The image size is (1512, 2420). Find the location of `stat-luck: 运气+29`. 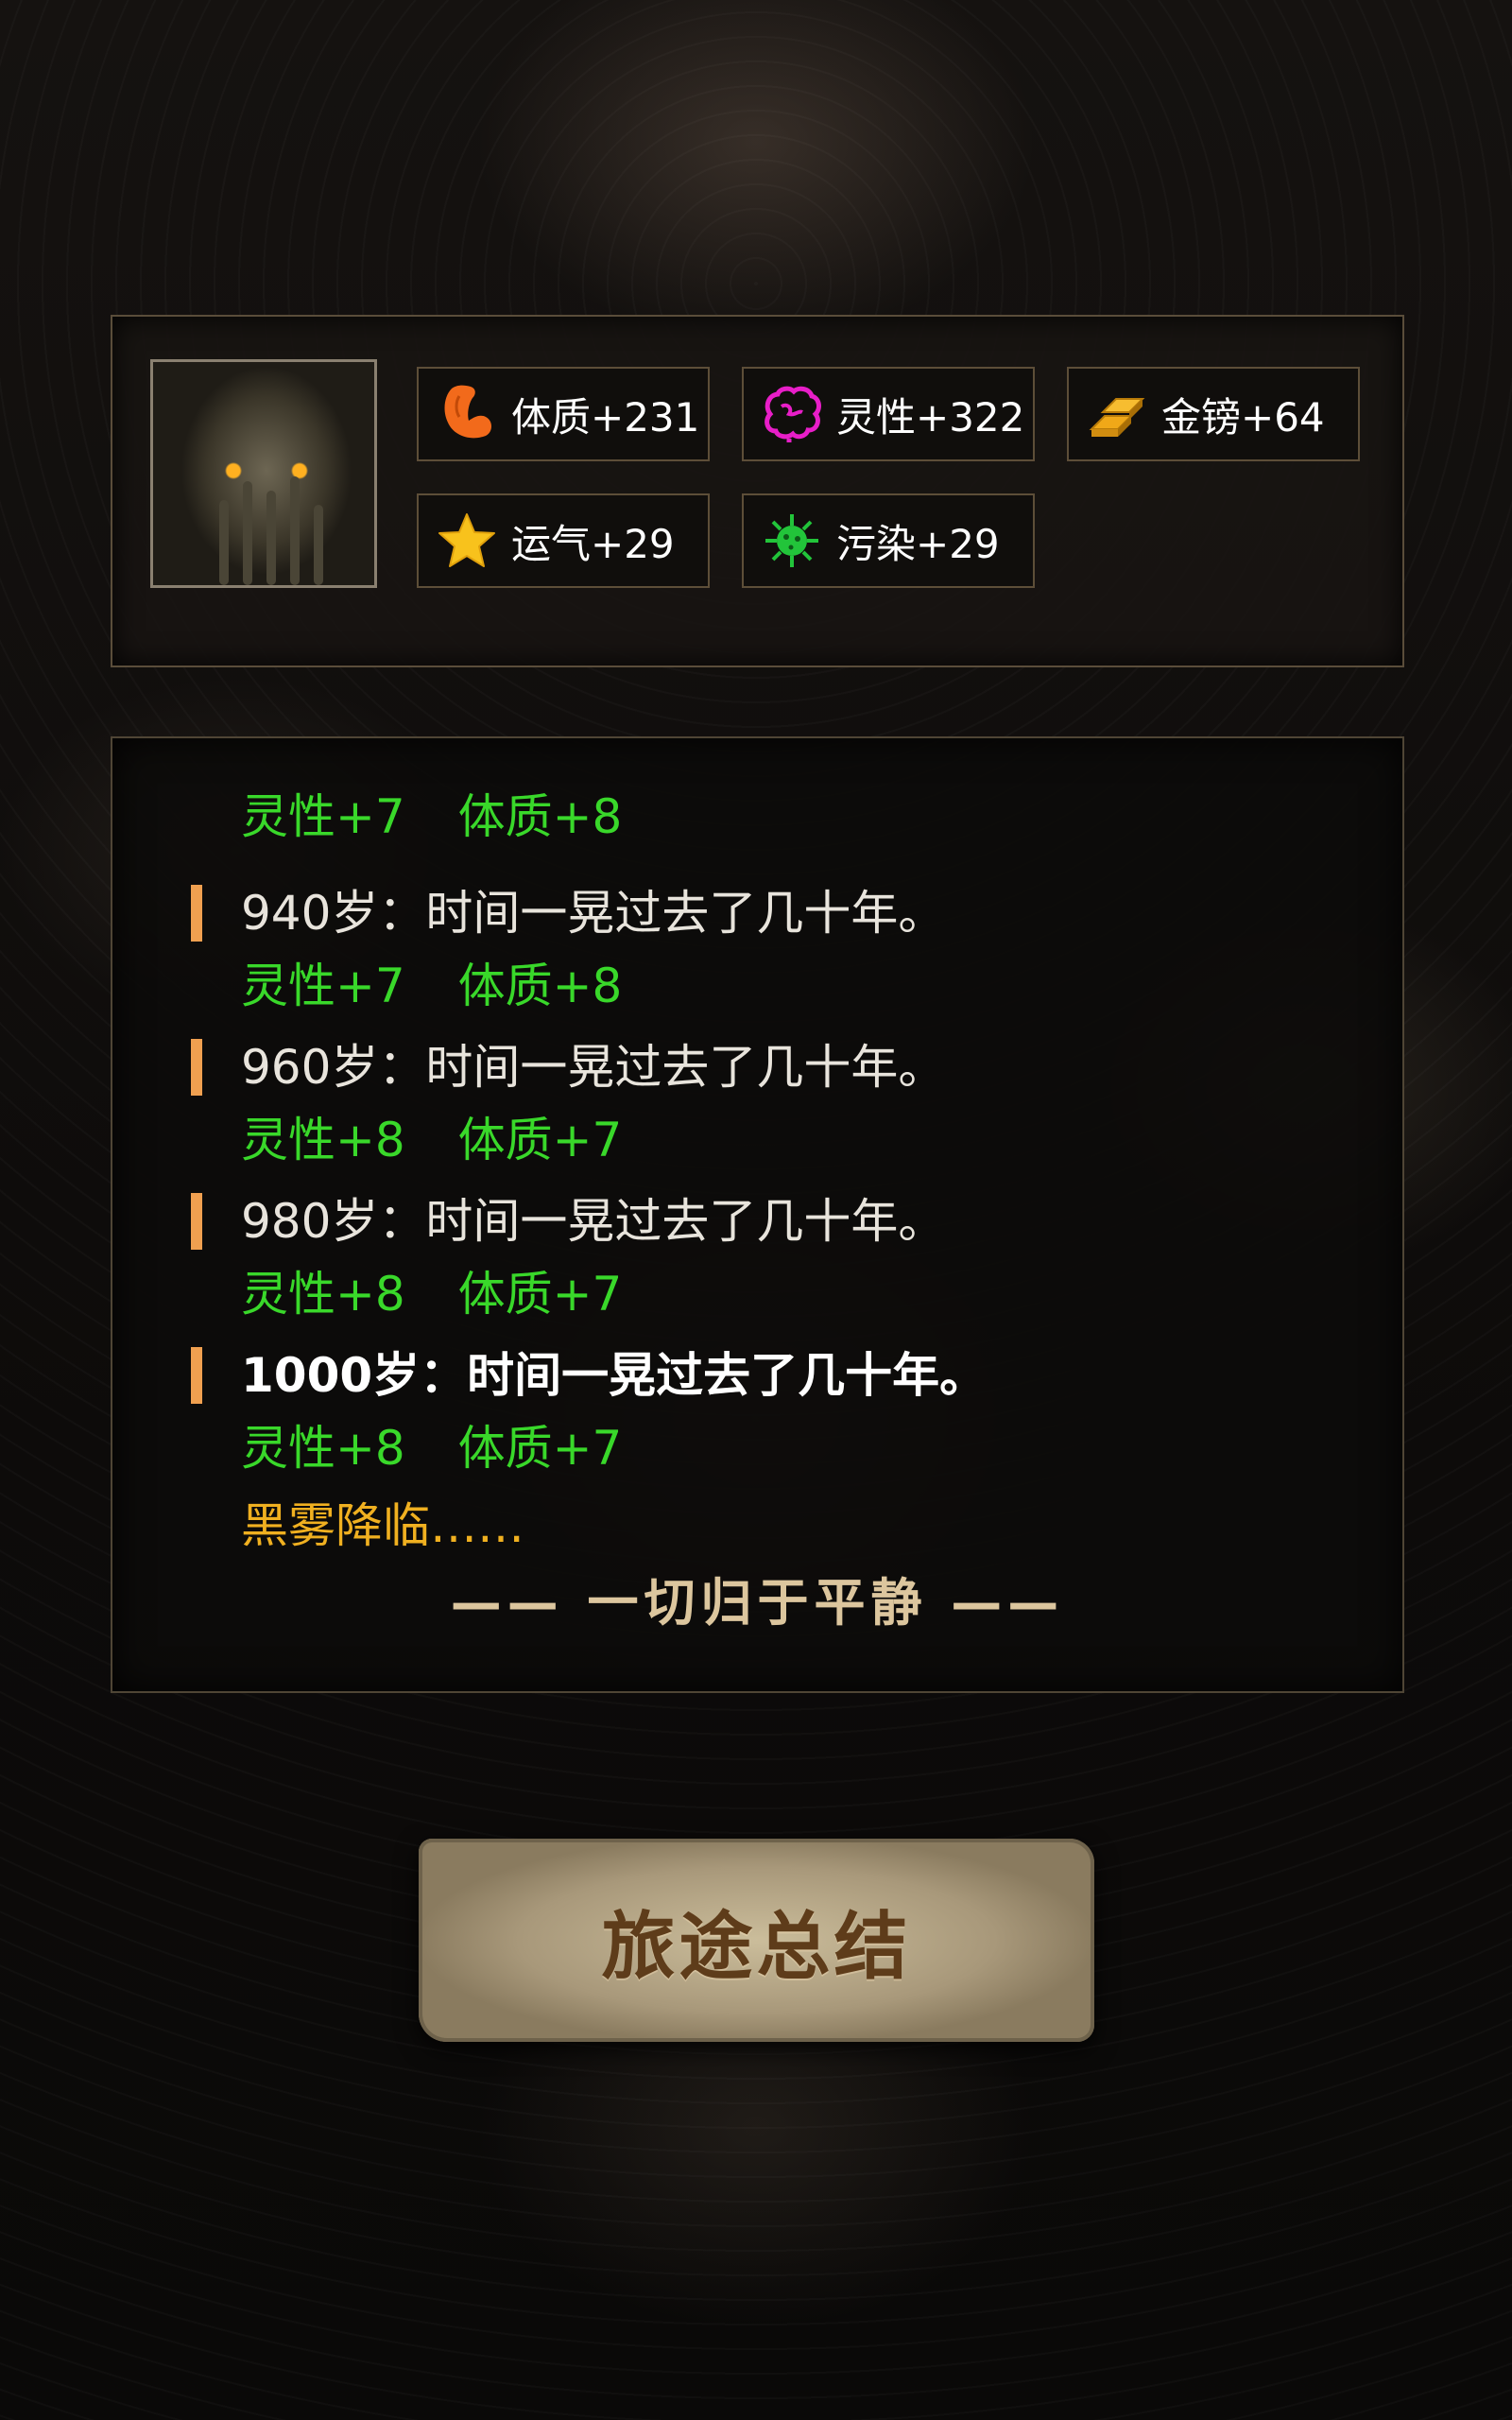

stat-luck: 运气+29 is located at coordinates (563, 540).